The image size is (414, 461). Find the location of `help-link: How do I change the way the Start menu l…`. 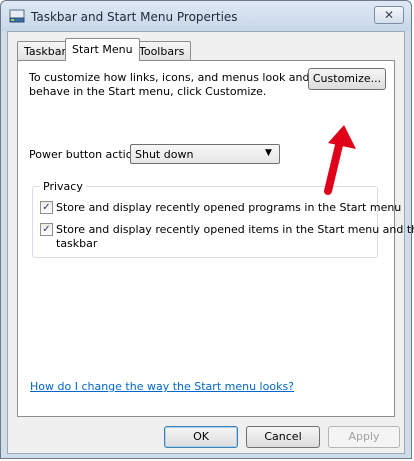

help-link: How do I change the way the Start menu l… is located at coordinates (162, 386).